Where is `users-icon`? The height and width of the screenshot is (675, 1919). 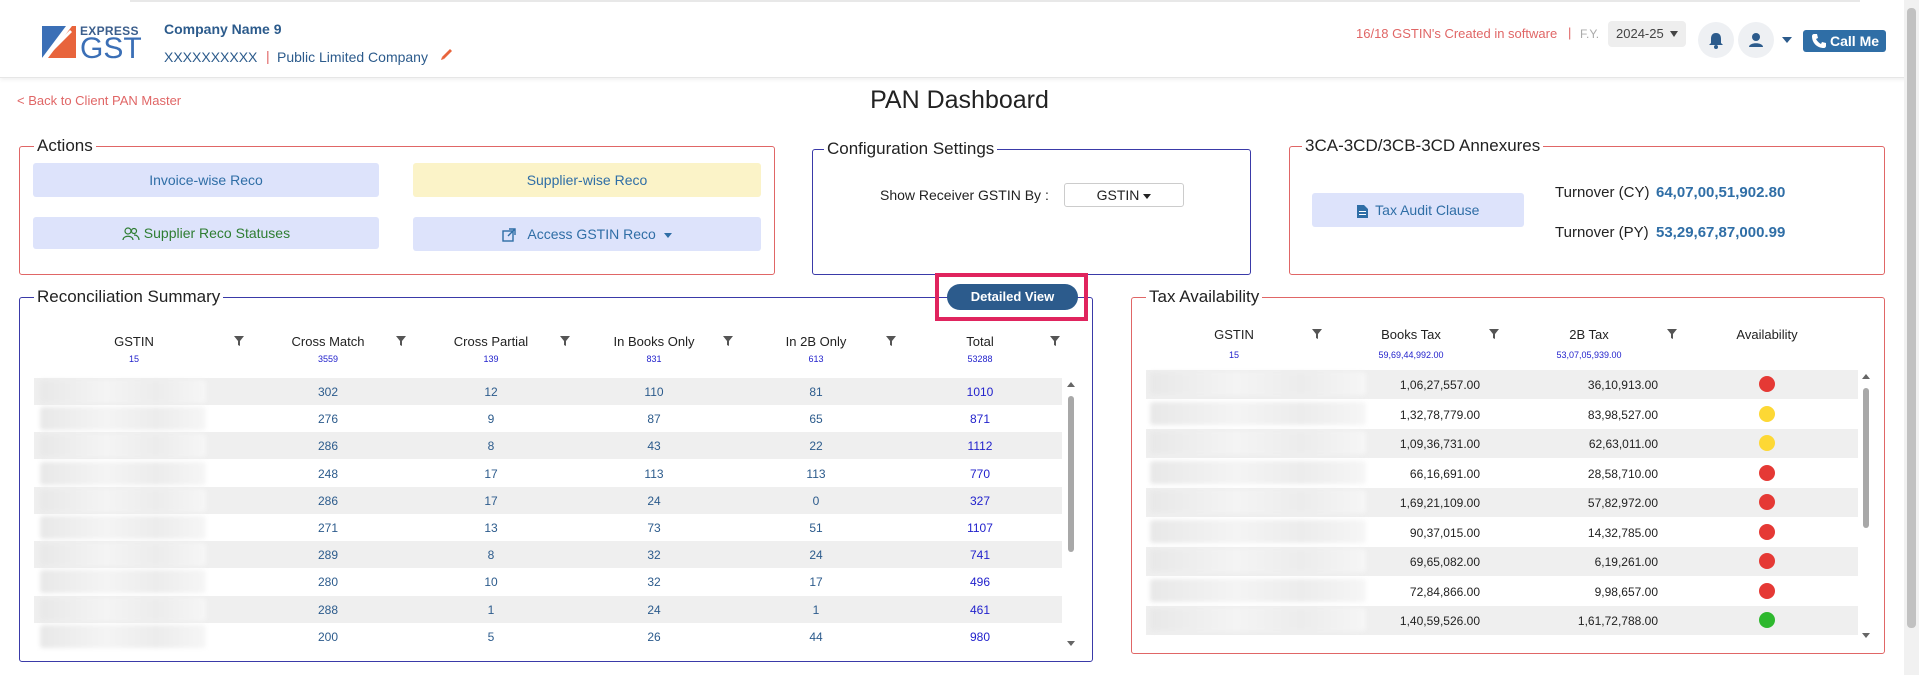 users-icon is located at coordinates (131, 234).